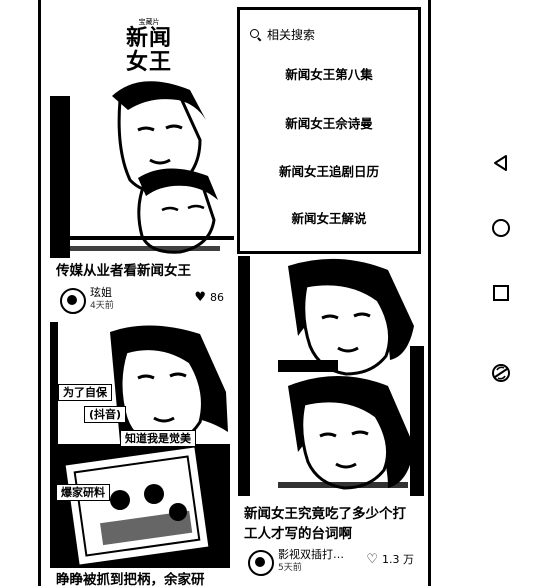 This screenshot has height=586, width=536. I want to click on post-time: 5天前, so click(290, 568).